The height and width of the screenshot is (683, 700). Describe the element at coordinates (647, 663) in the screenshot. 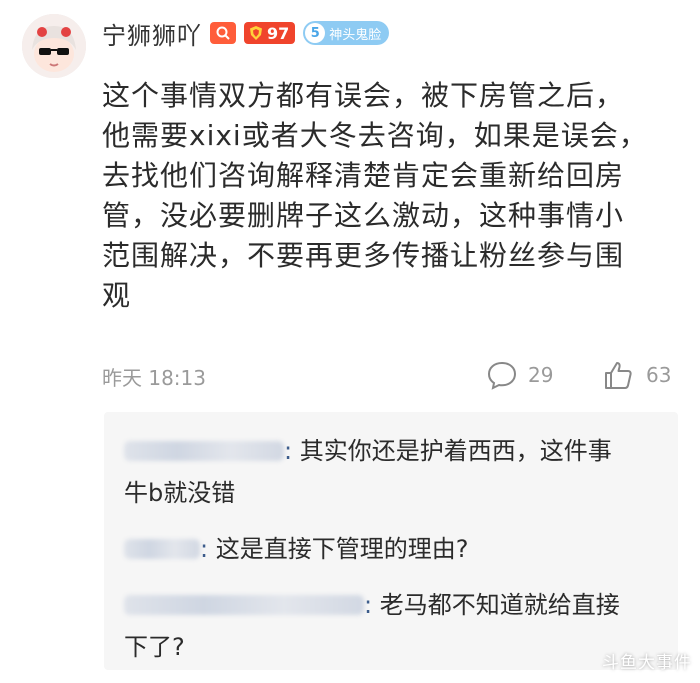

I see `watermark: 斗鱼大事件` at that location.